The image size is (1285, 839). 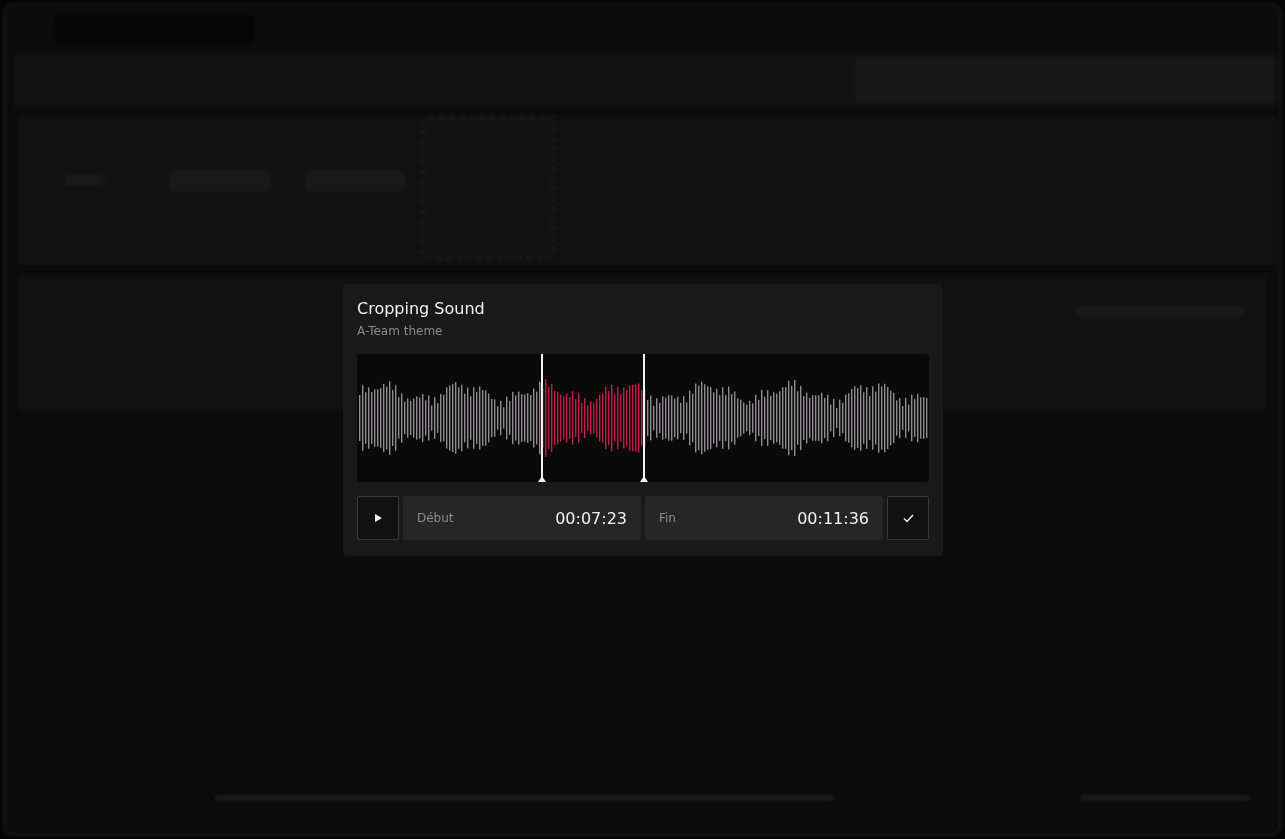 I want to click on time-field: Début 00:07:23, so click(x=522, y=518).